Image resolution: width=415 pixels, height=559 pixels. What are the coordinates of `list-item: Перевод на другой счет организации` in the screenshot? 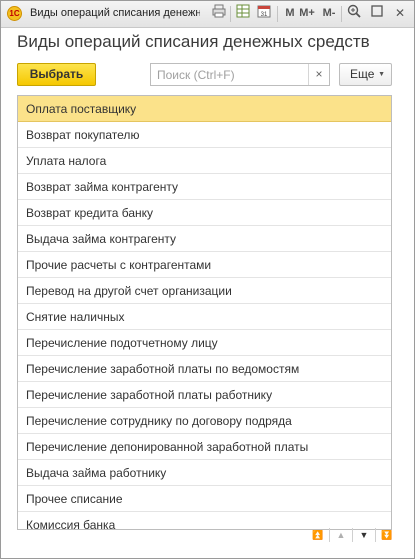 It's located at (204, 291).